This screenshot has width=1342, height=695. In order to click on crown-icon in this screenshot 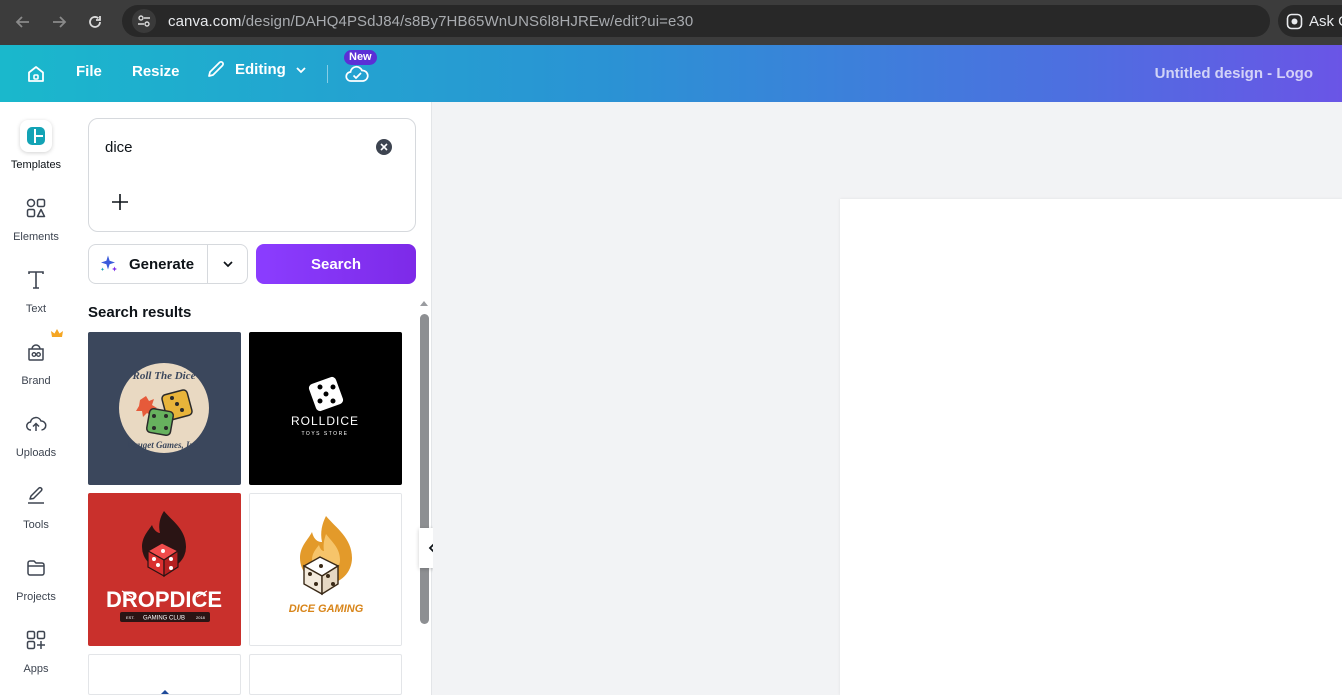, I will do `click(57, 333)`.